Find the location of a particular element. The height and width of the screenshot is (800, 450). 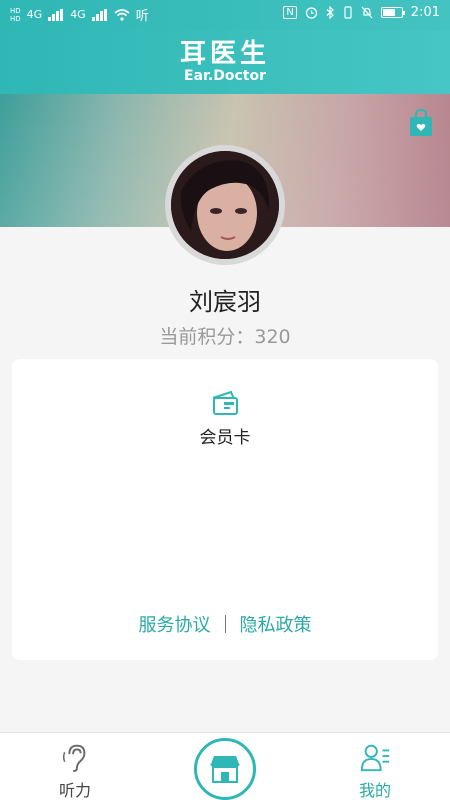

ear-icon is located at coordinates (74, 758).